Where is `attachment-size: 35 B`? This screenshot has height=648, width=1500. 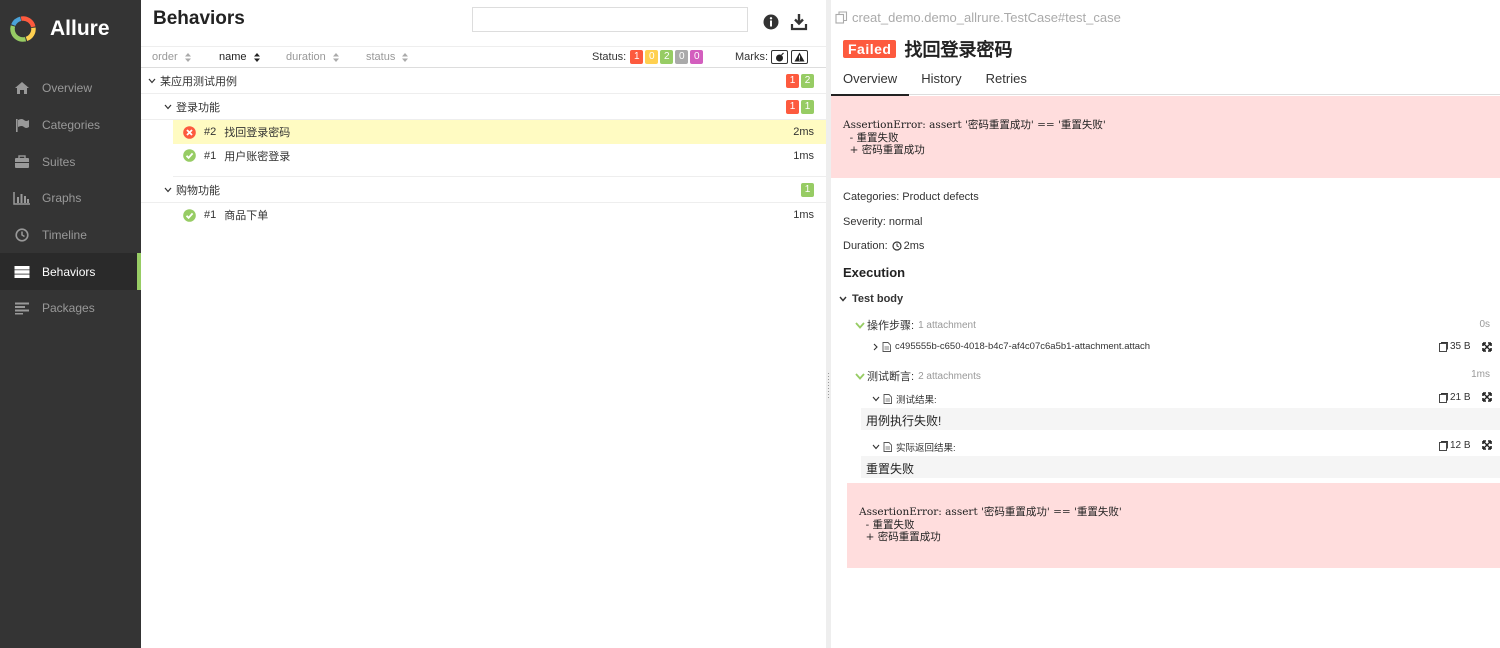
attachment-size: 35 B is located at coordinates (1455, 346).